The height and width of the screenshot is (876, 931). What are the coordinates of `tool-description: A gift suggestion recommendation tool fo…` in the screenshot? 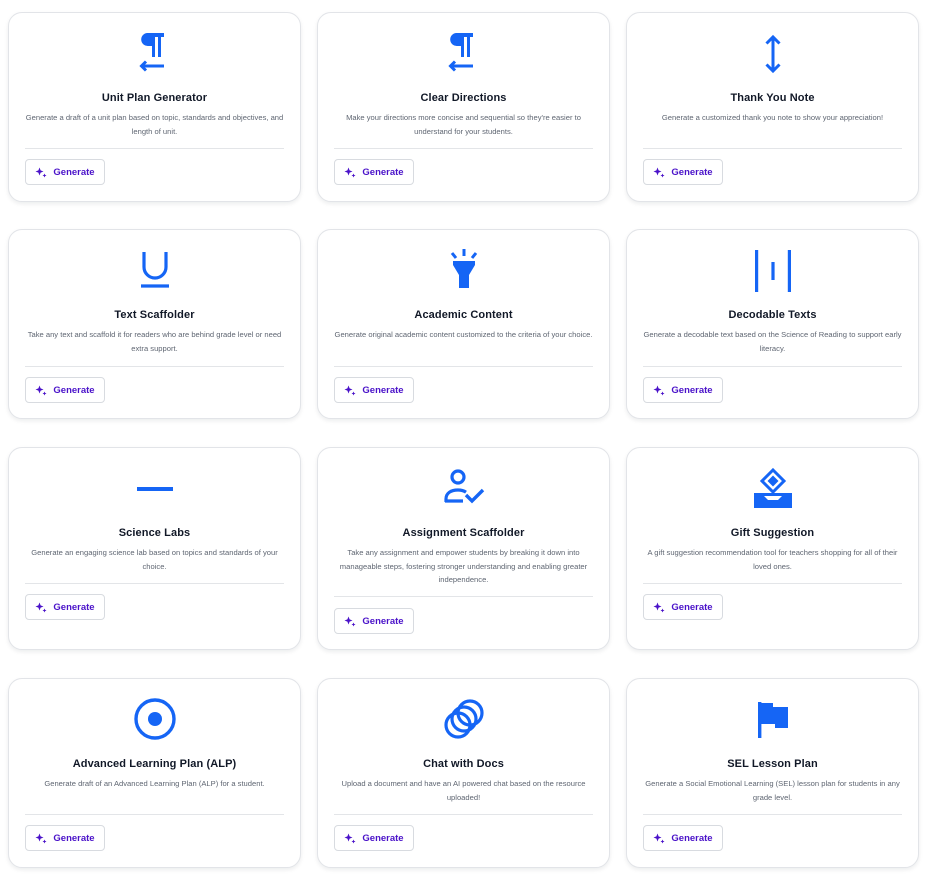 It's located at (772, 559).